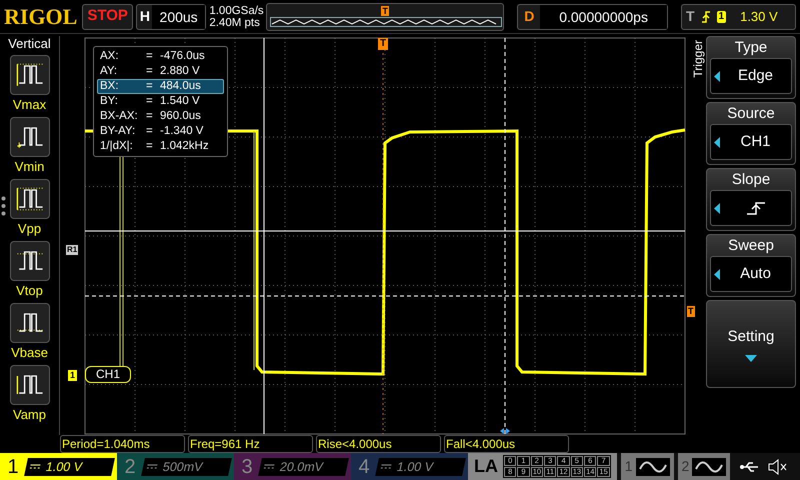 Image resolution: width=800 pixels, height=480 pixels. Describe the element at coordinates (182, 131) in the screenshot. I see `readout-value: -1.340 V` at that location.